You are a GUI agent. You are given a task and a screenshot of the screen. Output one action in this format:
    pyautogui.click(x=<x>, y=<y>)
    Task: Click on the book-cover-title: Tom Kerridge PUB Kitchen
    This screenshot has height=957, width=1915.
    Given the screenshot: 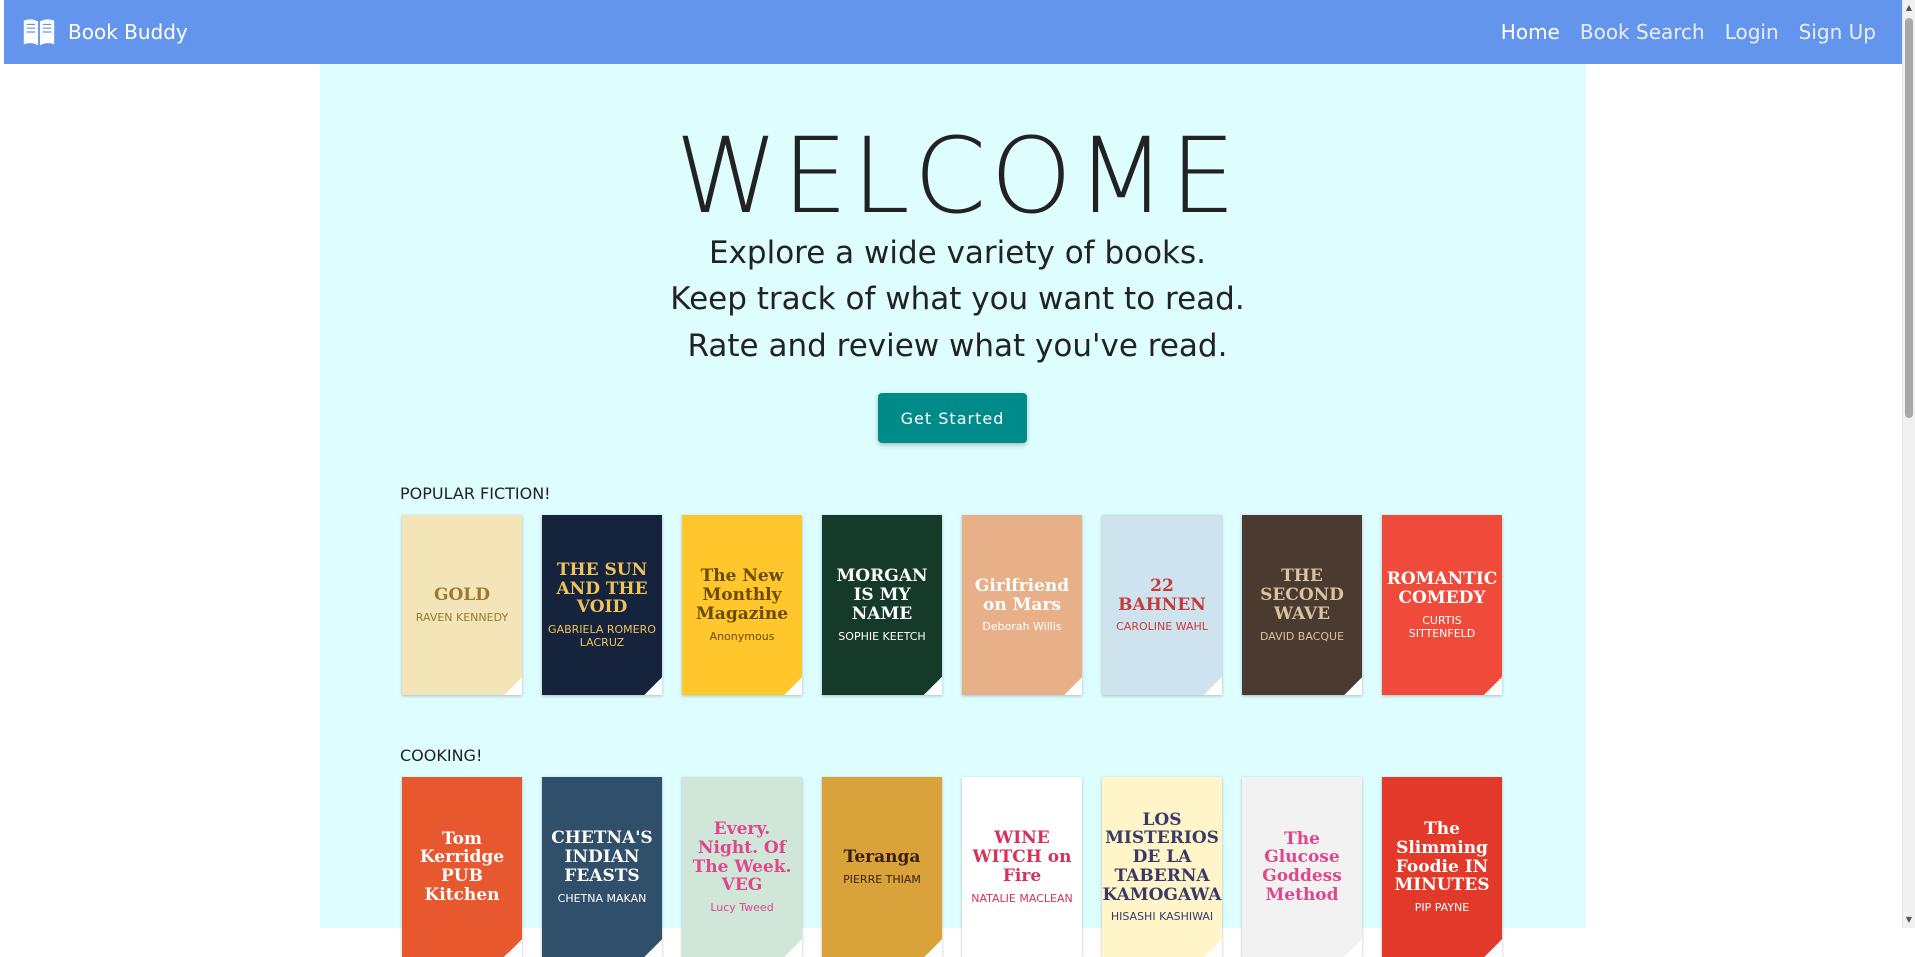 What is the action you would take?
    pyautogui.click(x=462, y=866)
    